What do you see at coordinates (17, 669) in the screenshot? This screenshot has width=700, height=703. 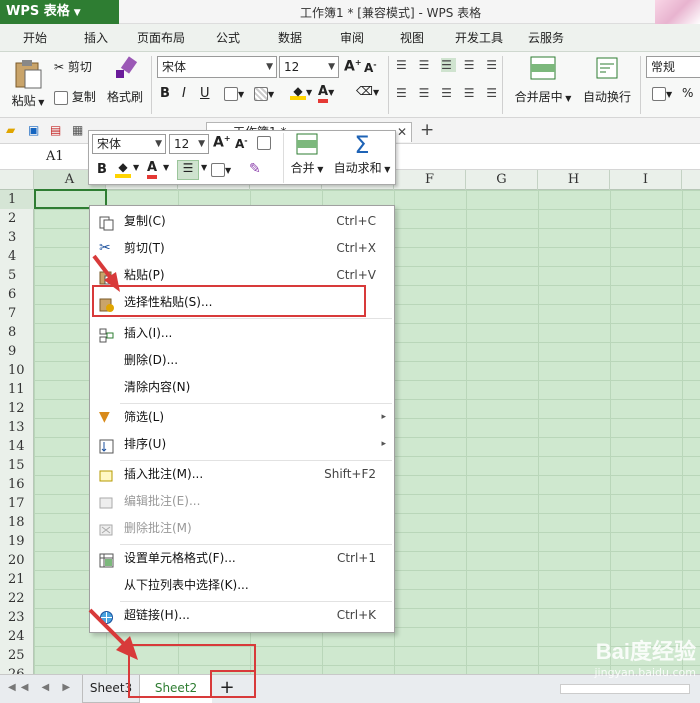 I see `row-header: 26` at bounding box center [17, 669].